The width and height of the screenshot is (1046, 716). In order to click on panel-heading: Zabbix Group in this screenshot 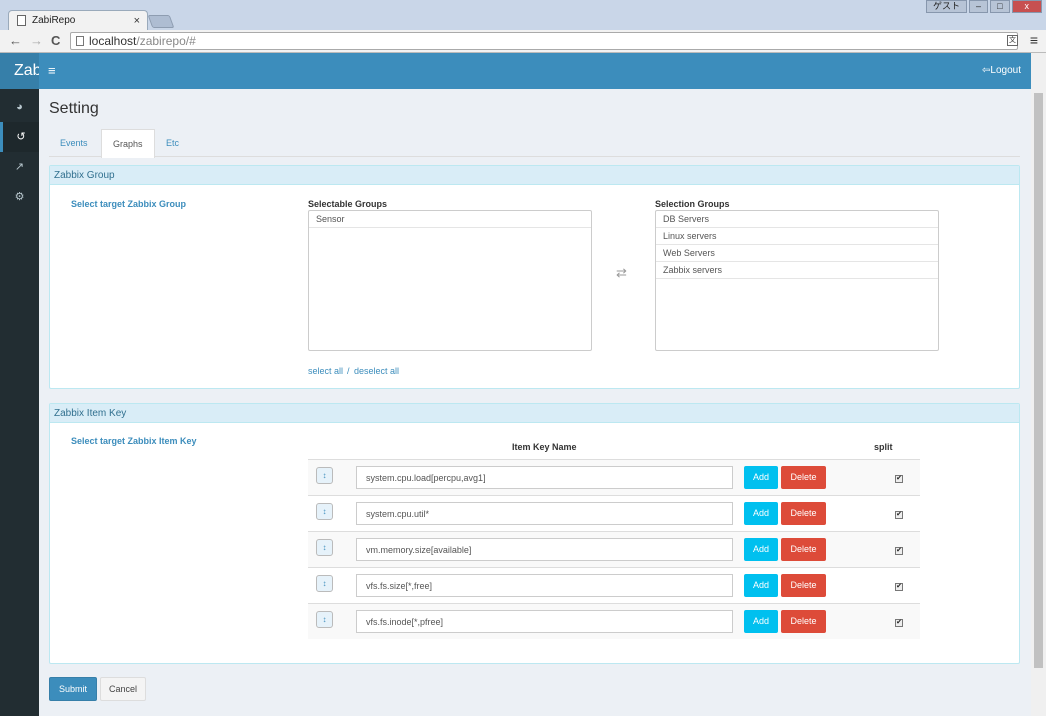, I will do `click(534, 175)`.